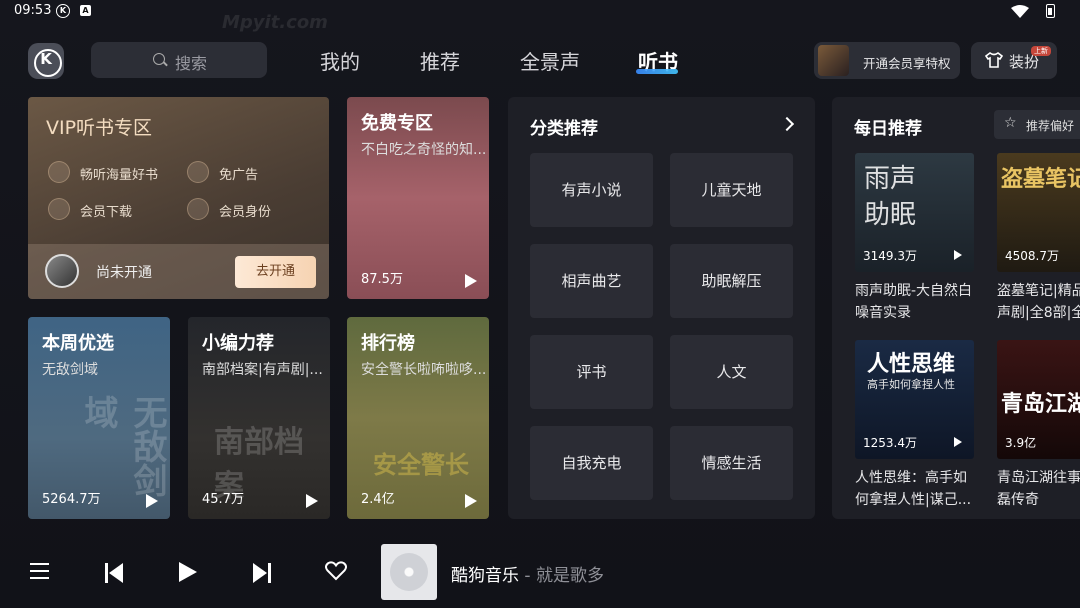 The width and height of the screenshot is (1080, 608). I want to click on daily-item-title: 青岛江湖往事磊传奇, so click(1038, 489).